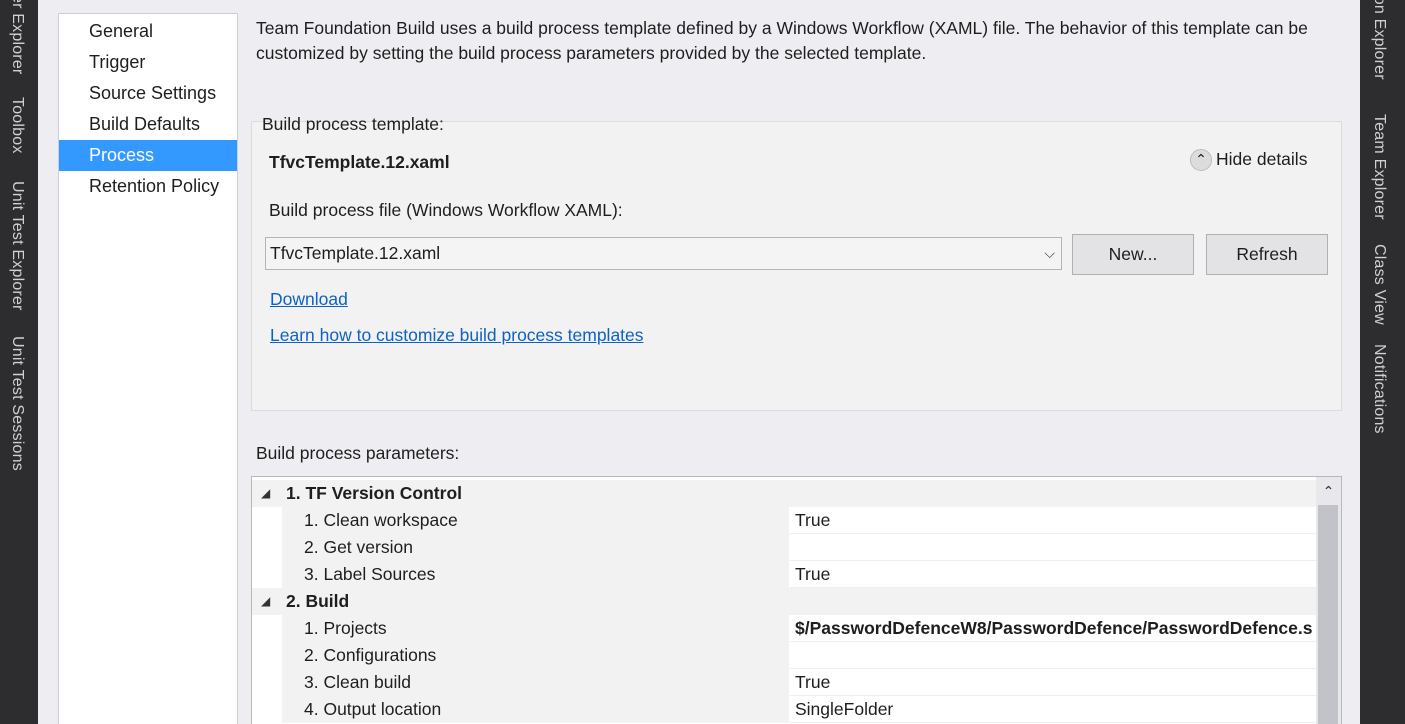  Describe the element at coordinates (535, 547) in the screenshot. I see `param-name: 2. Get version` at that location.